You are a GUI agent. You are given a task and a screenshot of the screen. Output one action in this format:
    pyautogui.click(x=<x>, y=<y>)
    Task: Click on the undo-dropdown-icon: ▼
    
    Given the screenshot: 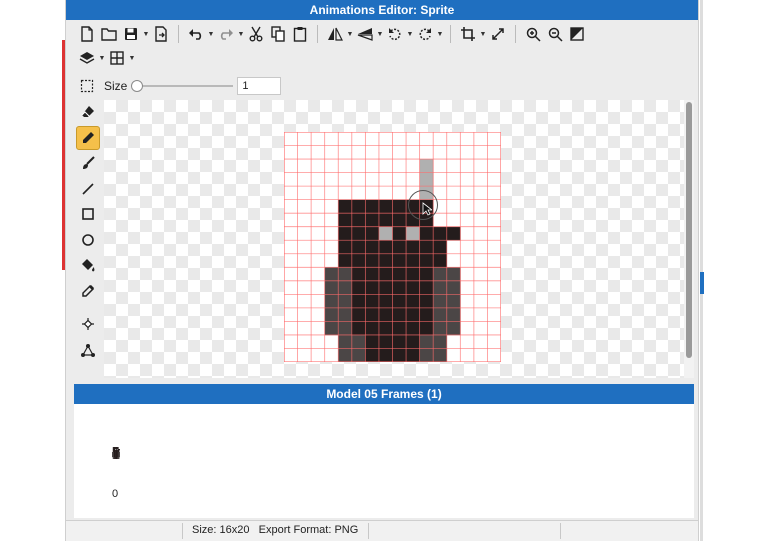 What is the action you would take?
    pyautogui.click(x=211, y=34)
    